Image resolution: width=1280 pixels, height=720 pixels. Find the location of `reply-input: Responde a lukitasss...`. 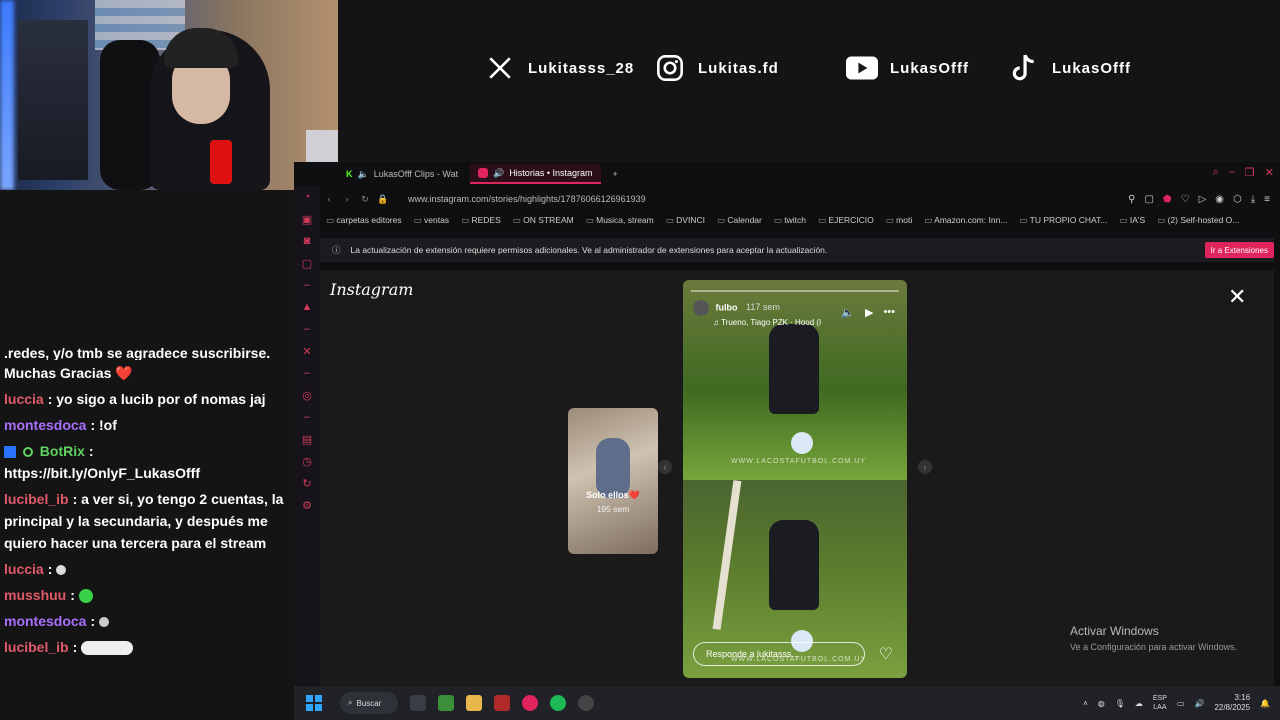

reply-input: Responde a lukitasss... is located at coordinates (779, 654).